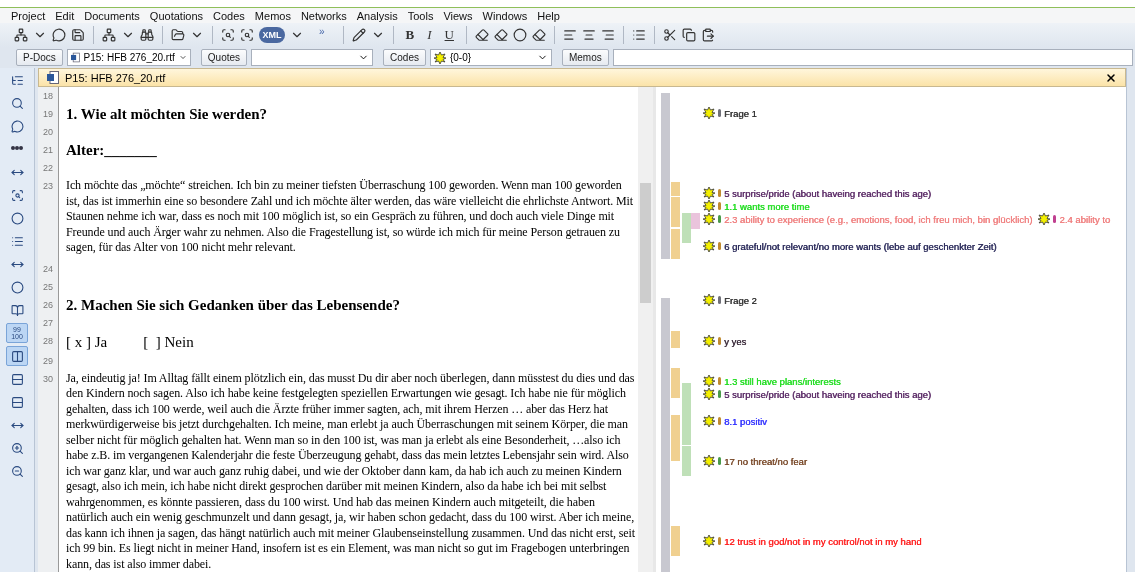  What do you see at coordinates (147, 35) in the screenshot?
I see `binoculars-icon` at bounding box center [147, 35].